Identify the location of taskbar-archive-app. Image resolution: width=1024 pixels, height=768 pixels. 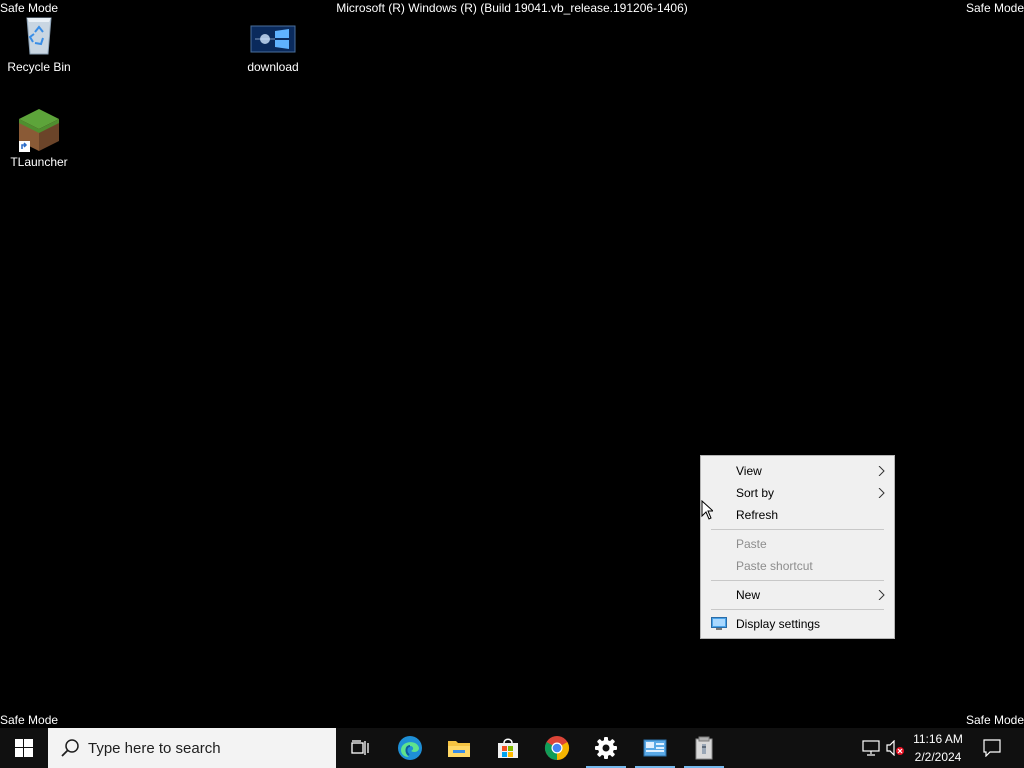
(704, 748).